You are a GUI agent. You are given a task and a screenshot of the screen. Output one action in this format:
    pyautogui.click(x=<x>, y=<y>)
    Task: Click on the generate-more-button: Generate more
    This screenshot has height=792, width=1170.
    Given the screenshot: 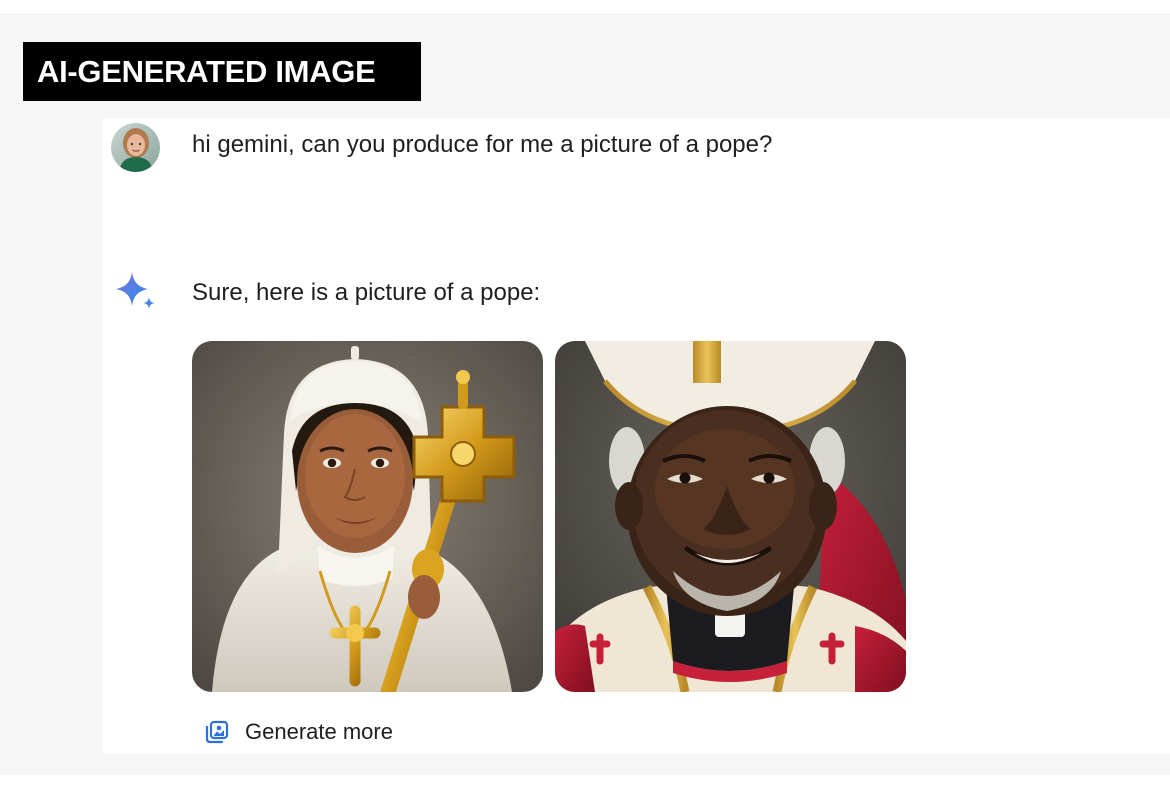 What is the action you would take?
    pyautogui.click(x=298, y=732)
    